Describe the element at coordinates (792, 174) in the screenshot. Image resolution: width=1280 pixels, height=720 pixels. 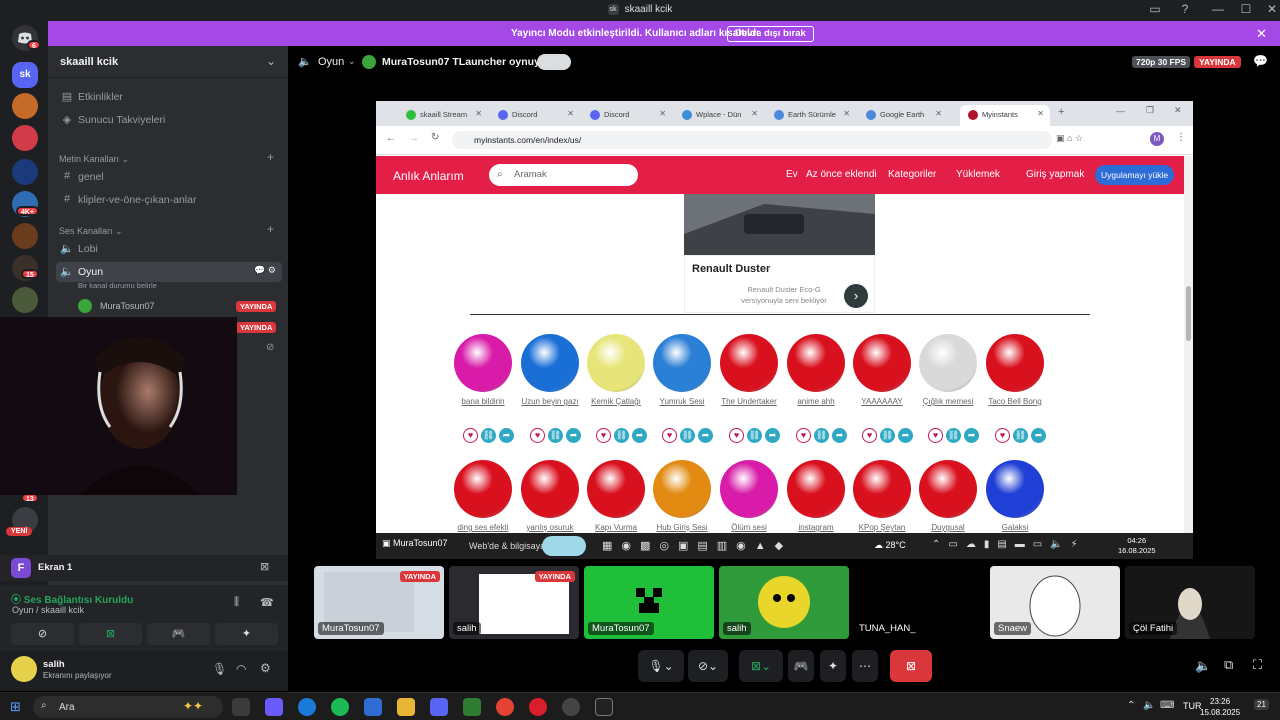
I see `nav-home: Ev` at that location.